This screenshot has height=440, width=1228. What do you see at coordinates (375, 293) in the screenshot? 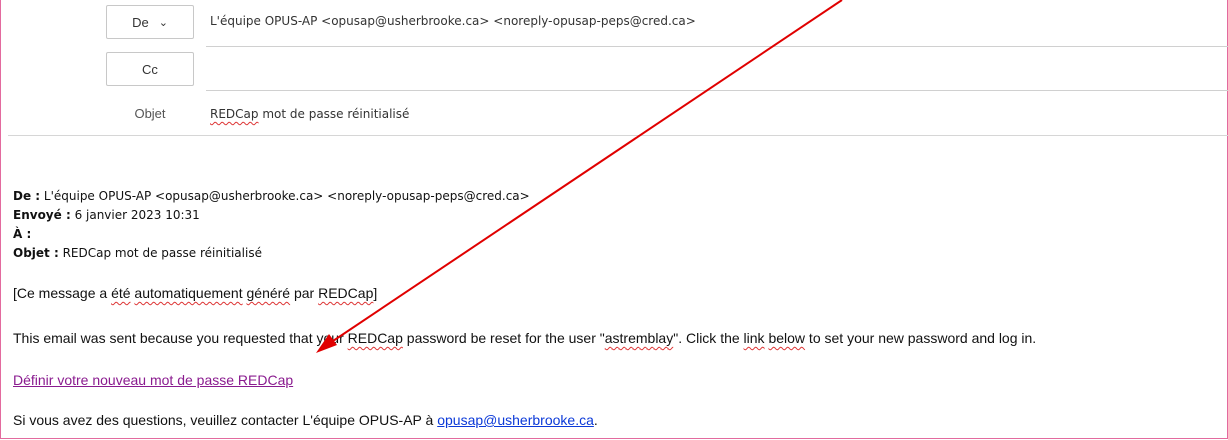
I see `text-span: ]` at bounding box center [375, 293].